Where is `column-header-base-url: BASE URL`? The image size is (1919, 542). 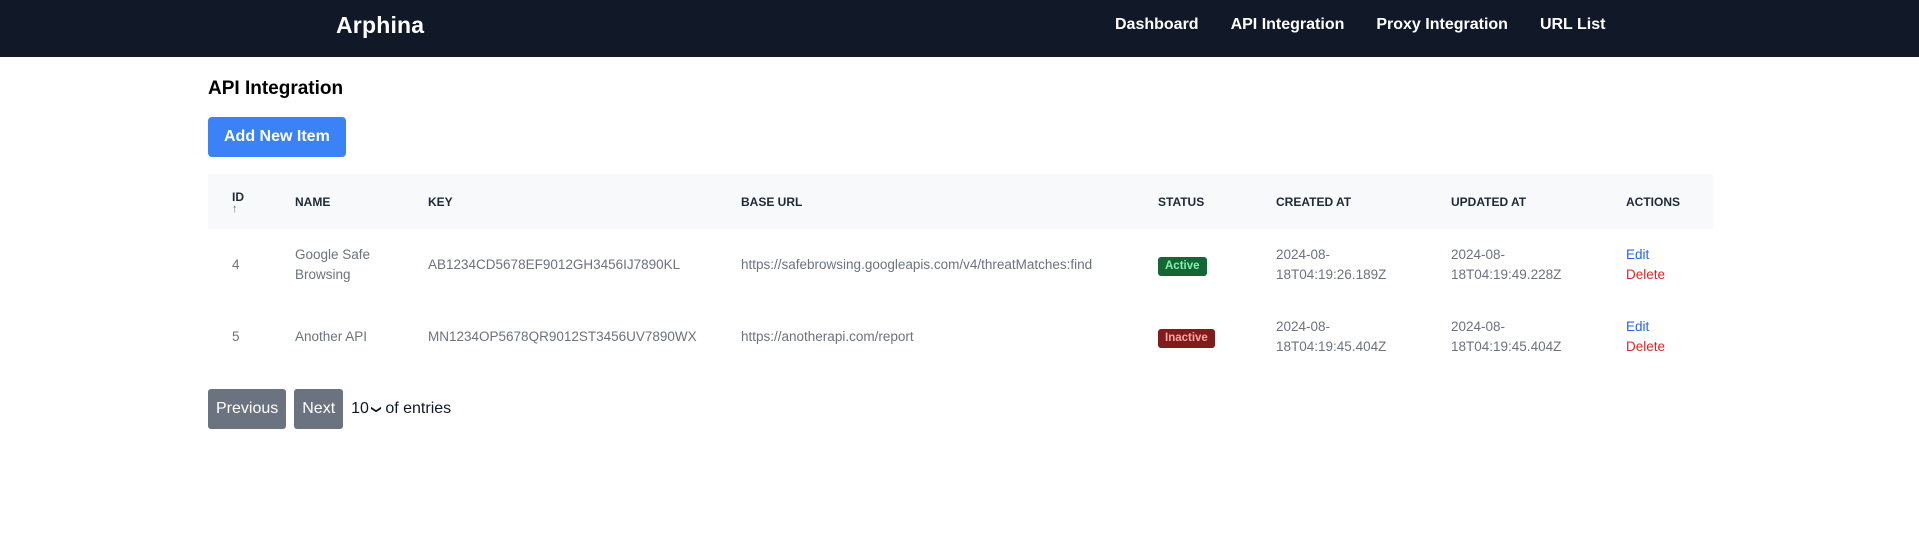 column-header-base-url: BASE URL is located at coordinates (925, 201).